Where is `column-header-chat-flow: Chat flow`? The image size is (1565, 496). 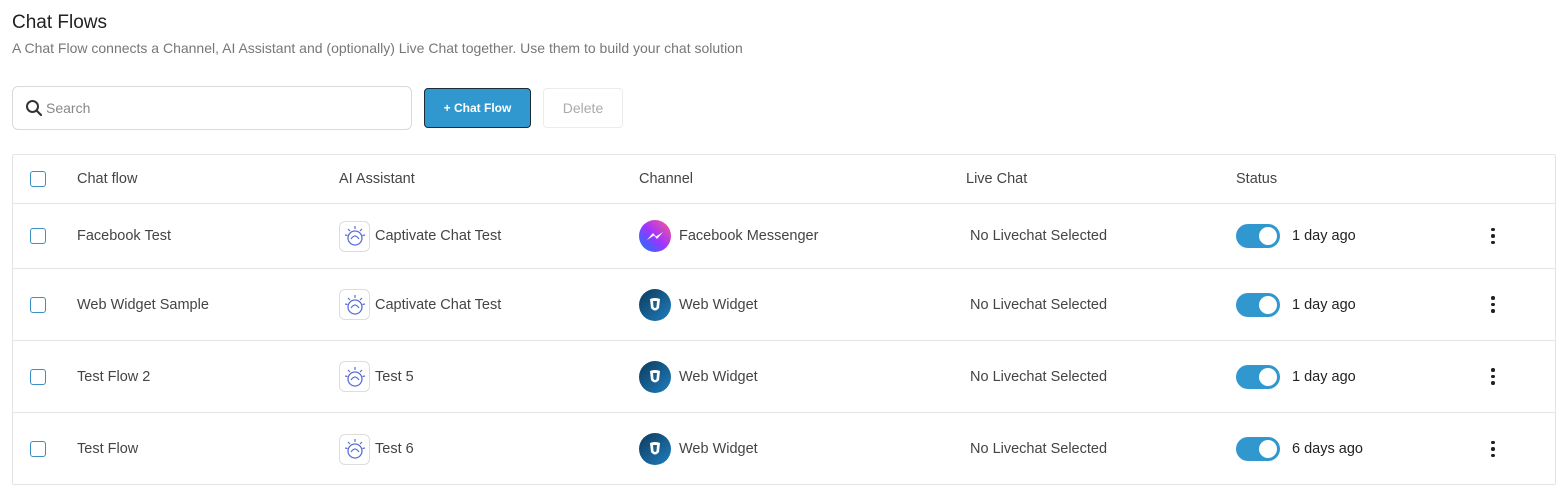
column-header-chat-flow: Chat flow is located at coordinates (107, 179).